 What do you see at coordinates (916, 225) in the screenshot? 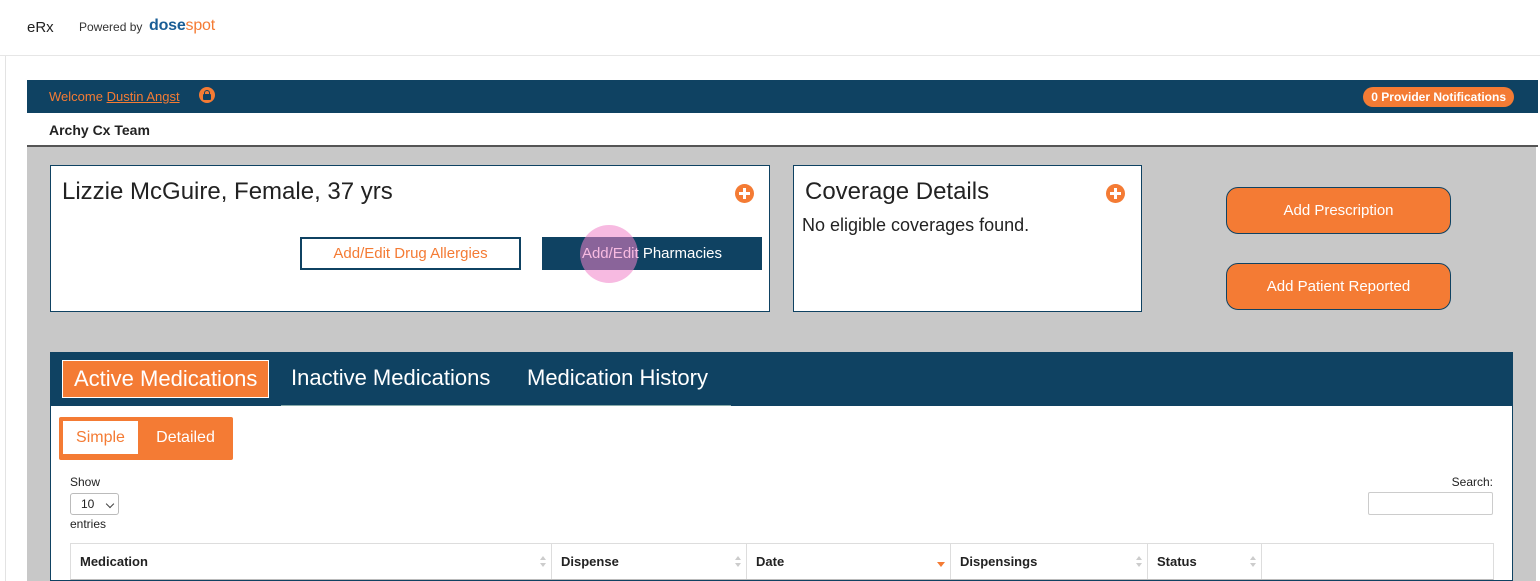
I see `coverage-message: No eligible coverages found.` at bounding box center [916, 225].